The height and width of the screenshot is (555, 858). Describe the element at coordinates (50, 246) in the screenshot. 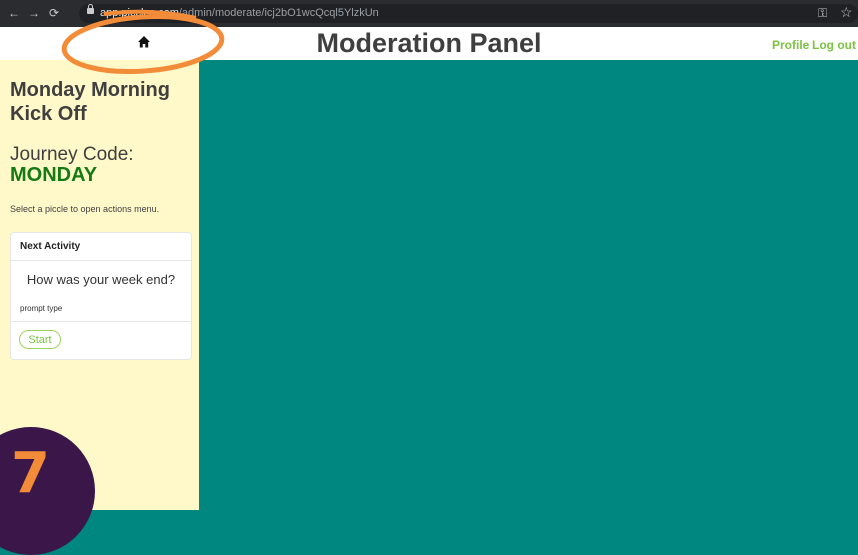

I see `card-title: Next Activity` at that location.